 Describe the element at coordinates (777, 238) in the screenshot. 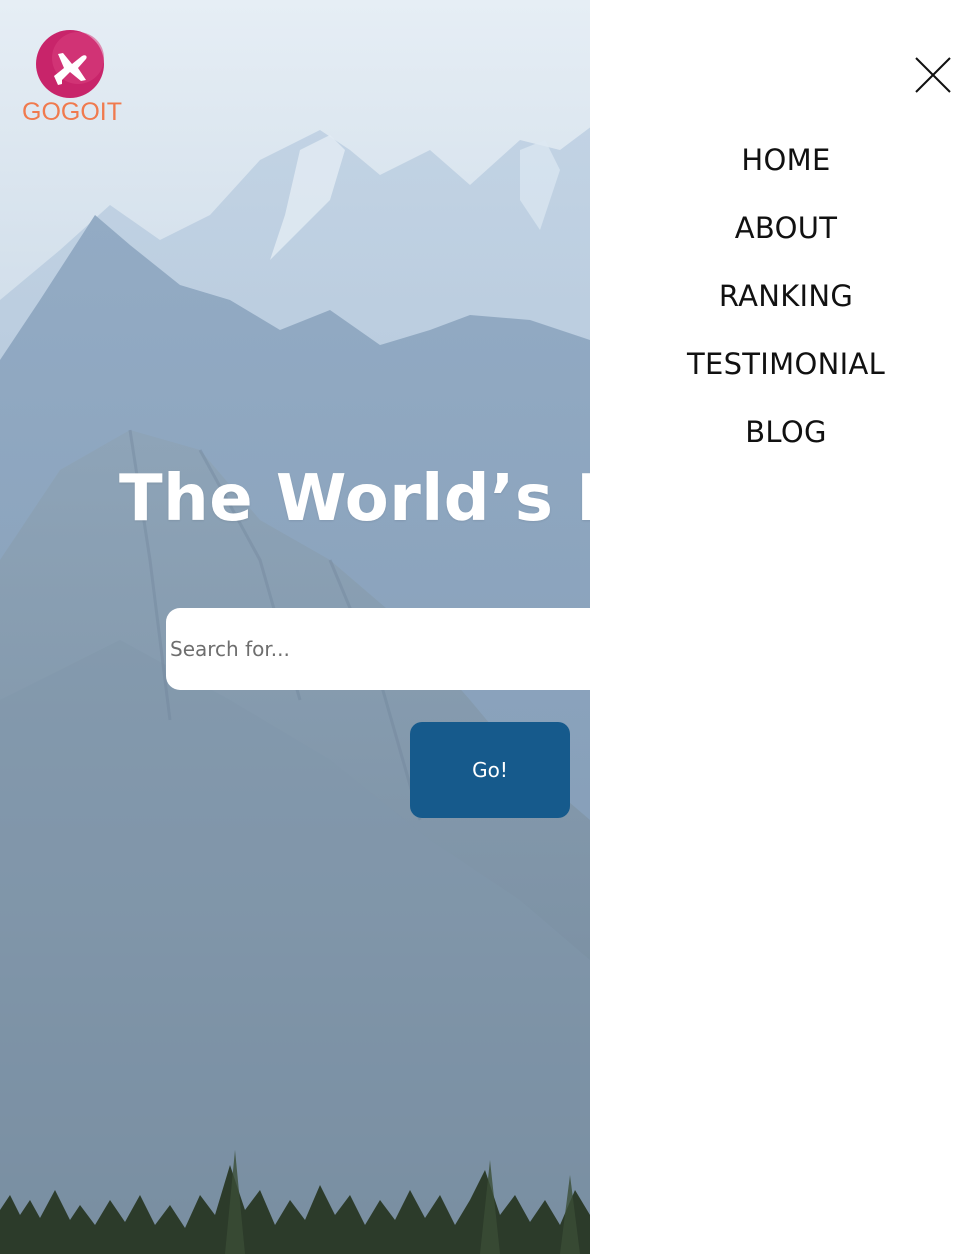

I see `nav-item-about: ABOUT` at that location.